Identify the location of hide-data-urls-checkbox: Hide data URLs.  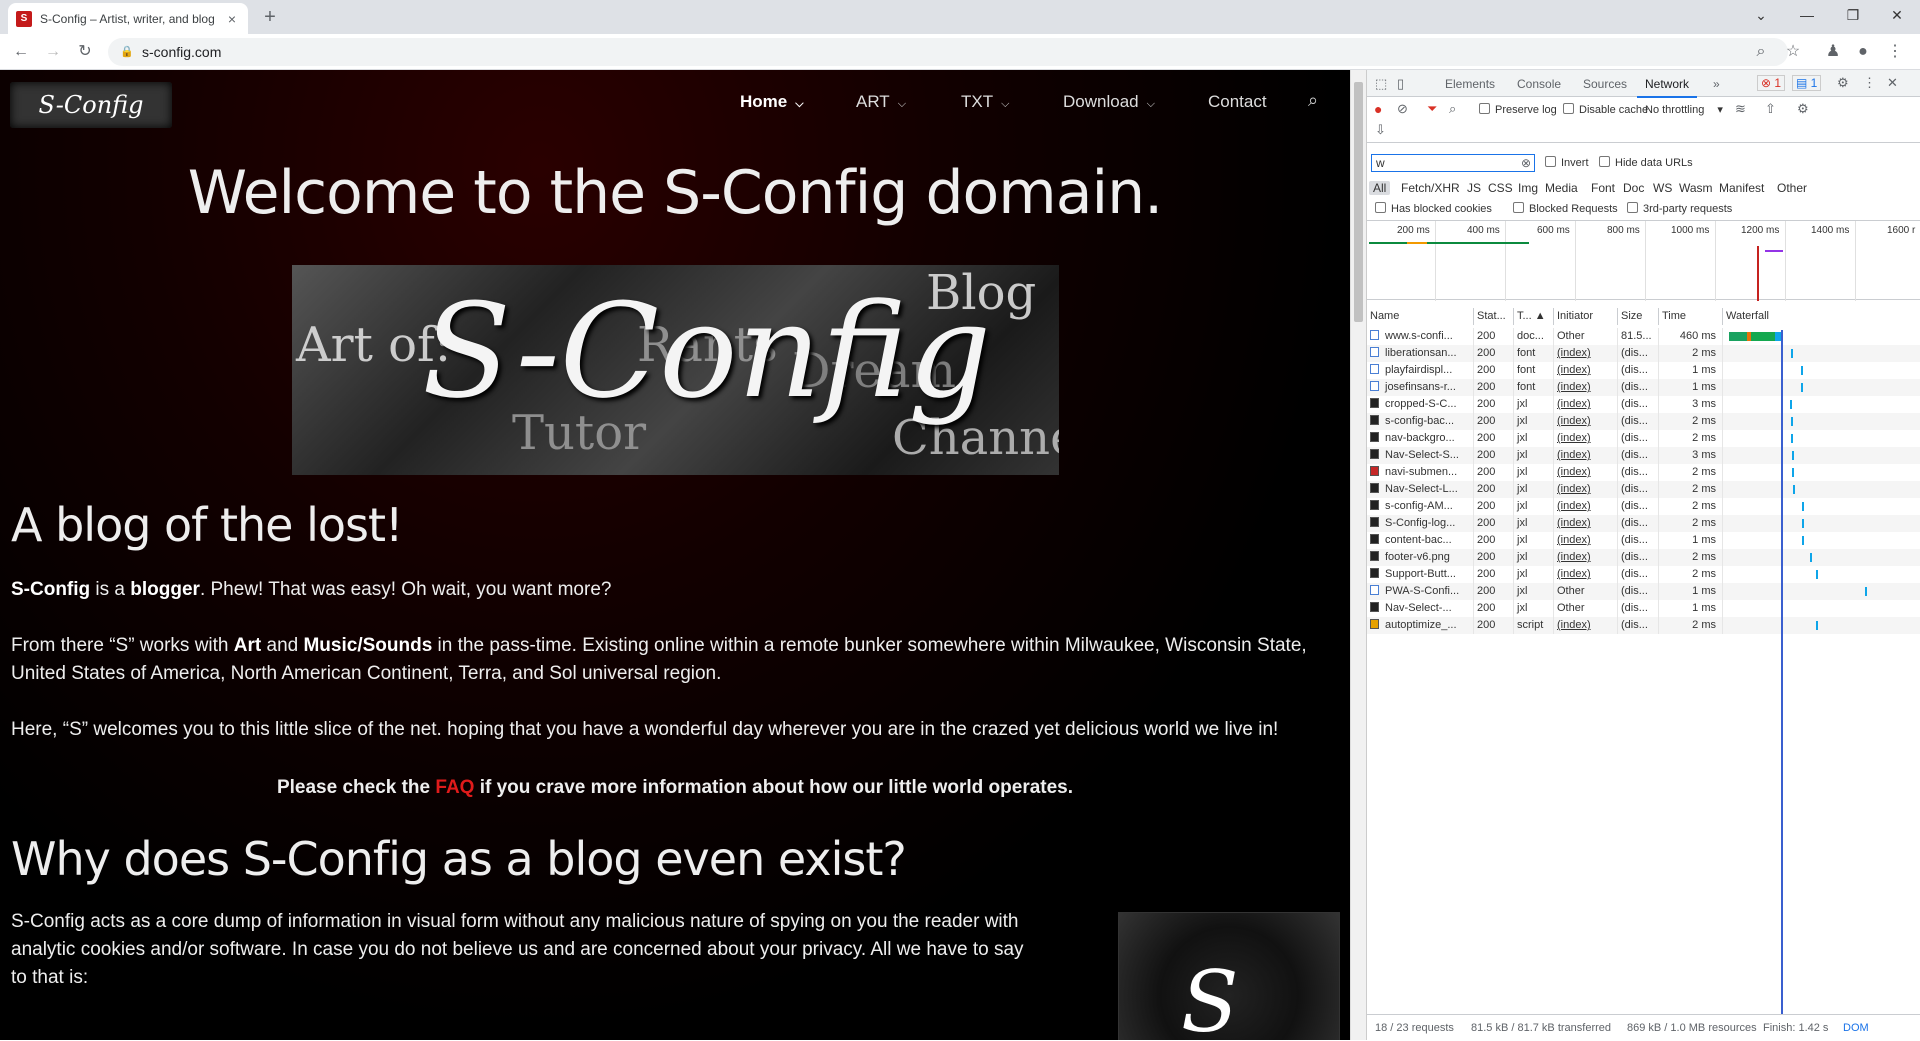
(1646, 162).